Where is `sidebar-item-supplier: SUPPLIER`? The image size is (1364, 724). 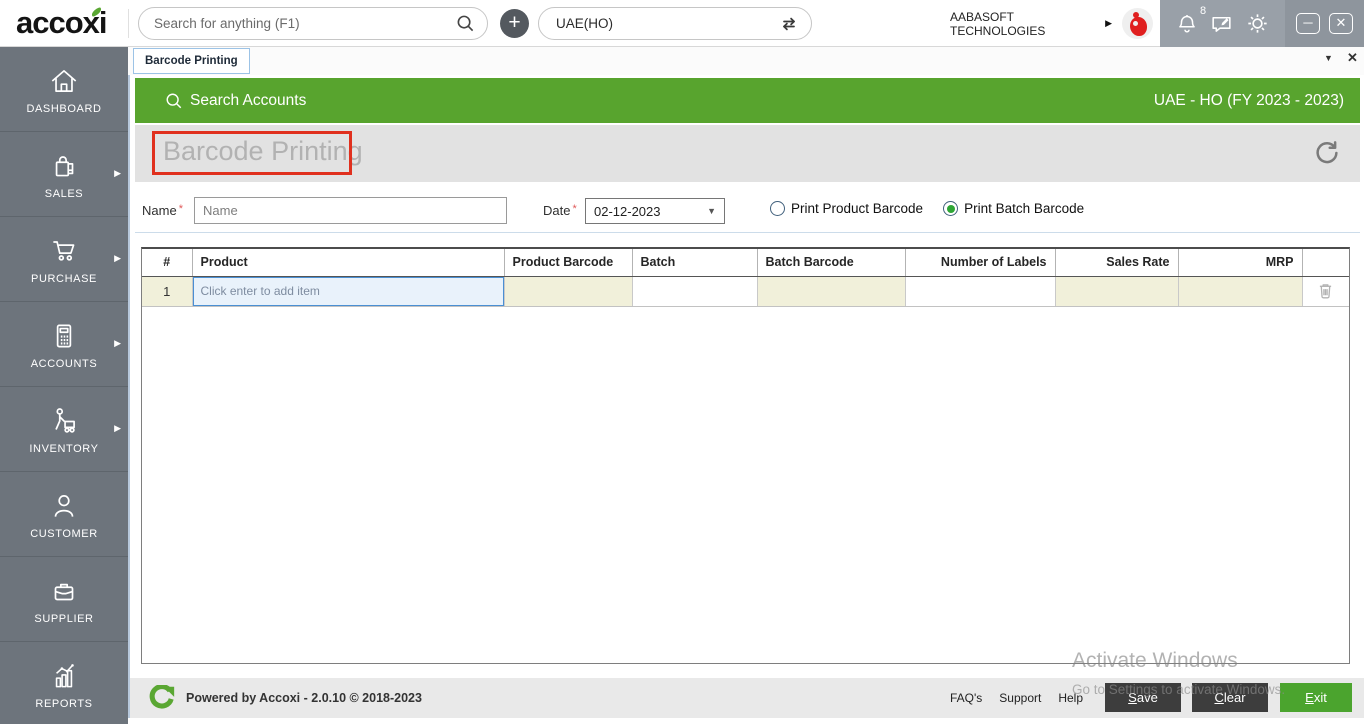 sidebar-item-supplier: SUPPLIER is located at coordinates (64, 599).